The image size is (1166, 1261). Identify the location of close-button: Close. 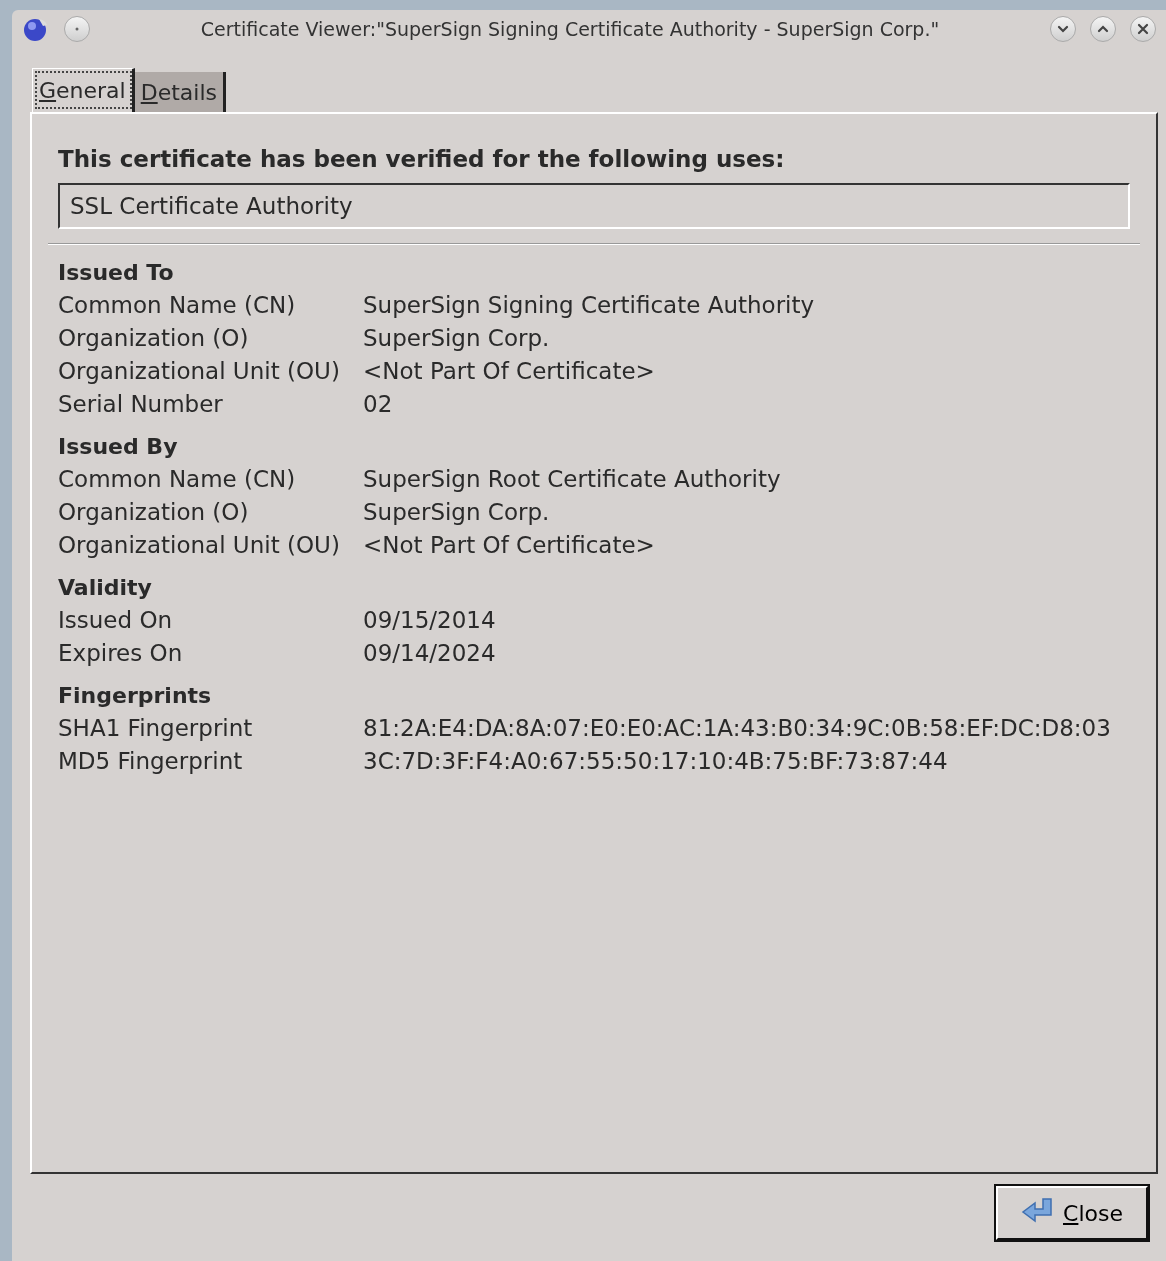
(1072, 1213).